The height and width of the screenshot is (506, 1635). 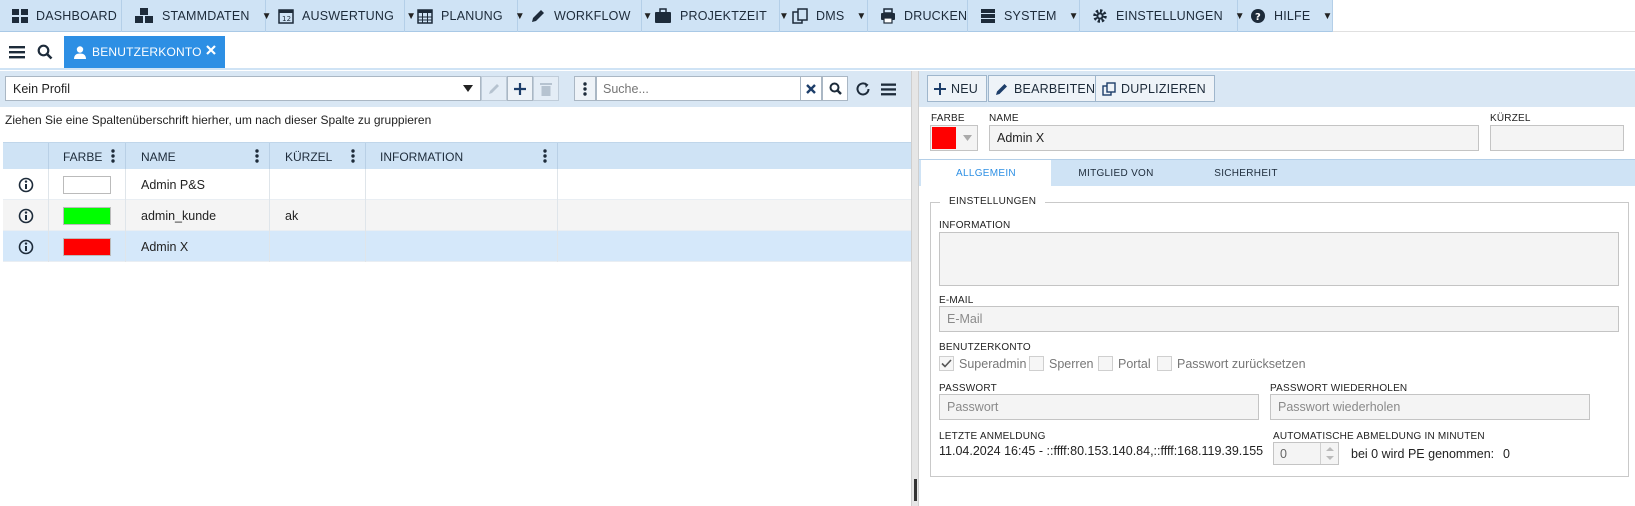 I want to click on color-picker, so click(x=954, y=138).